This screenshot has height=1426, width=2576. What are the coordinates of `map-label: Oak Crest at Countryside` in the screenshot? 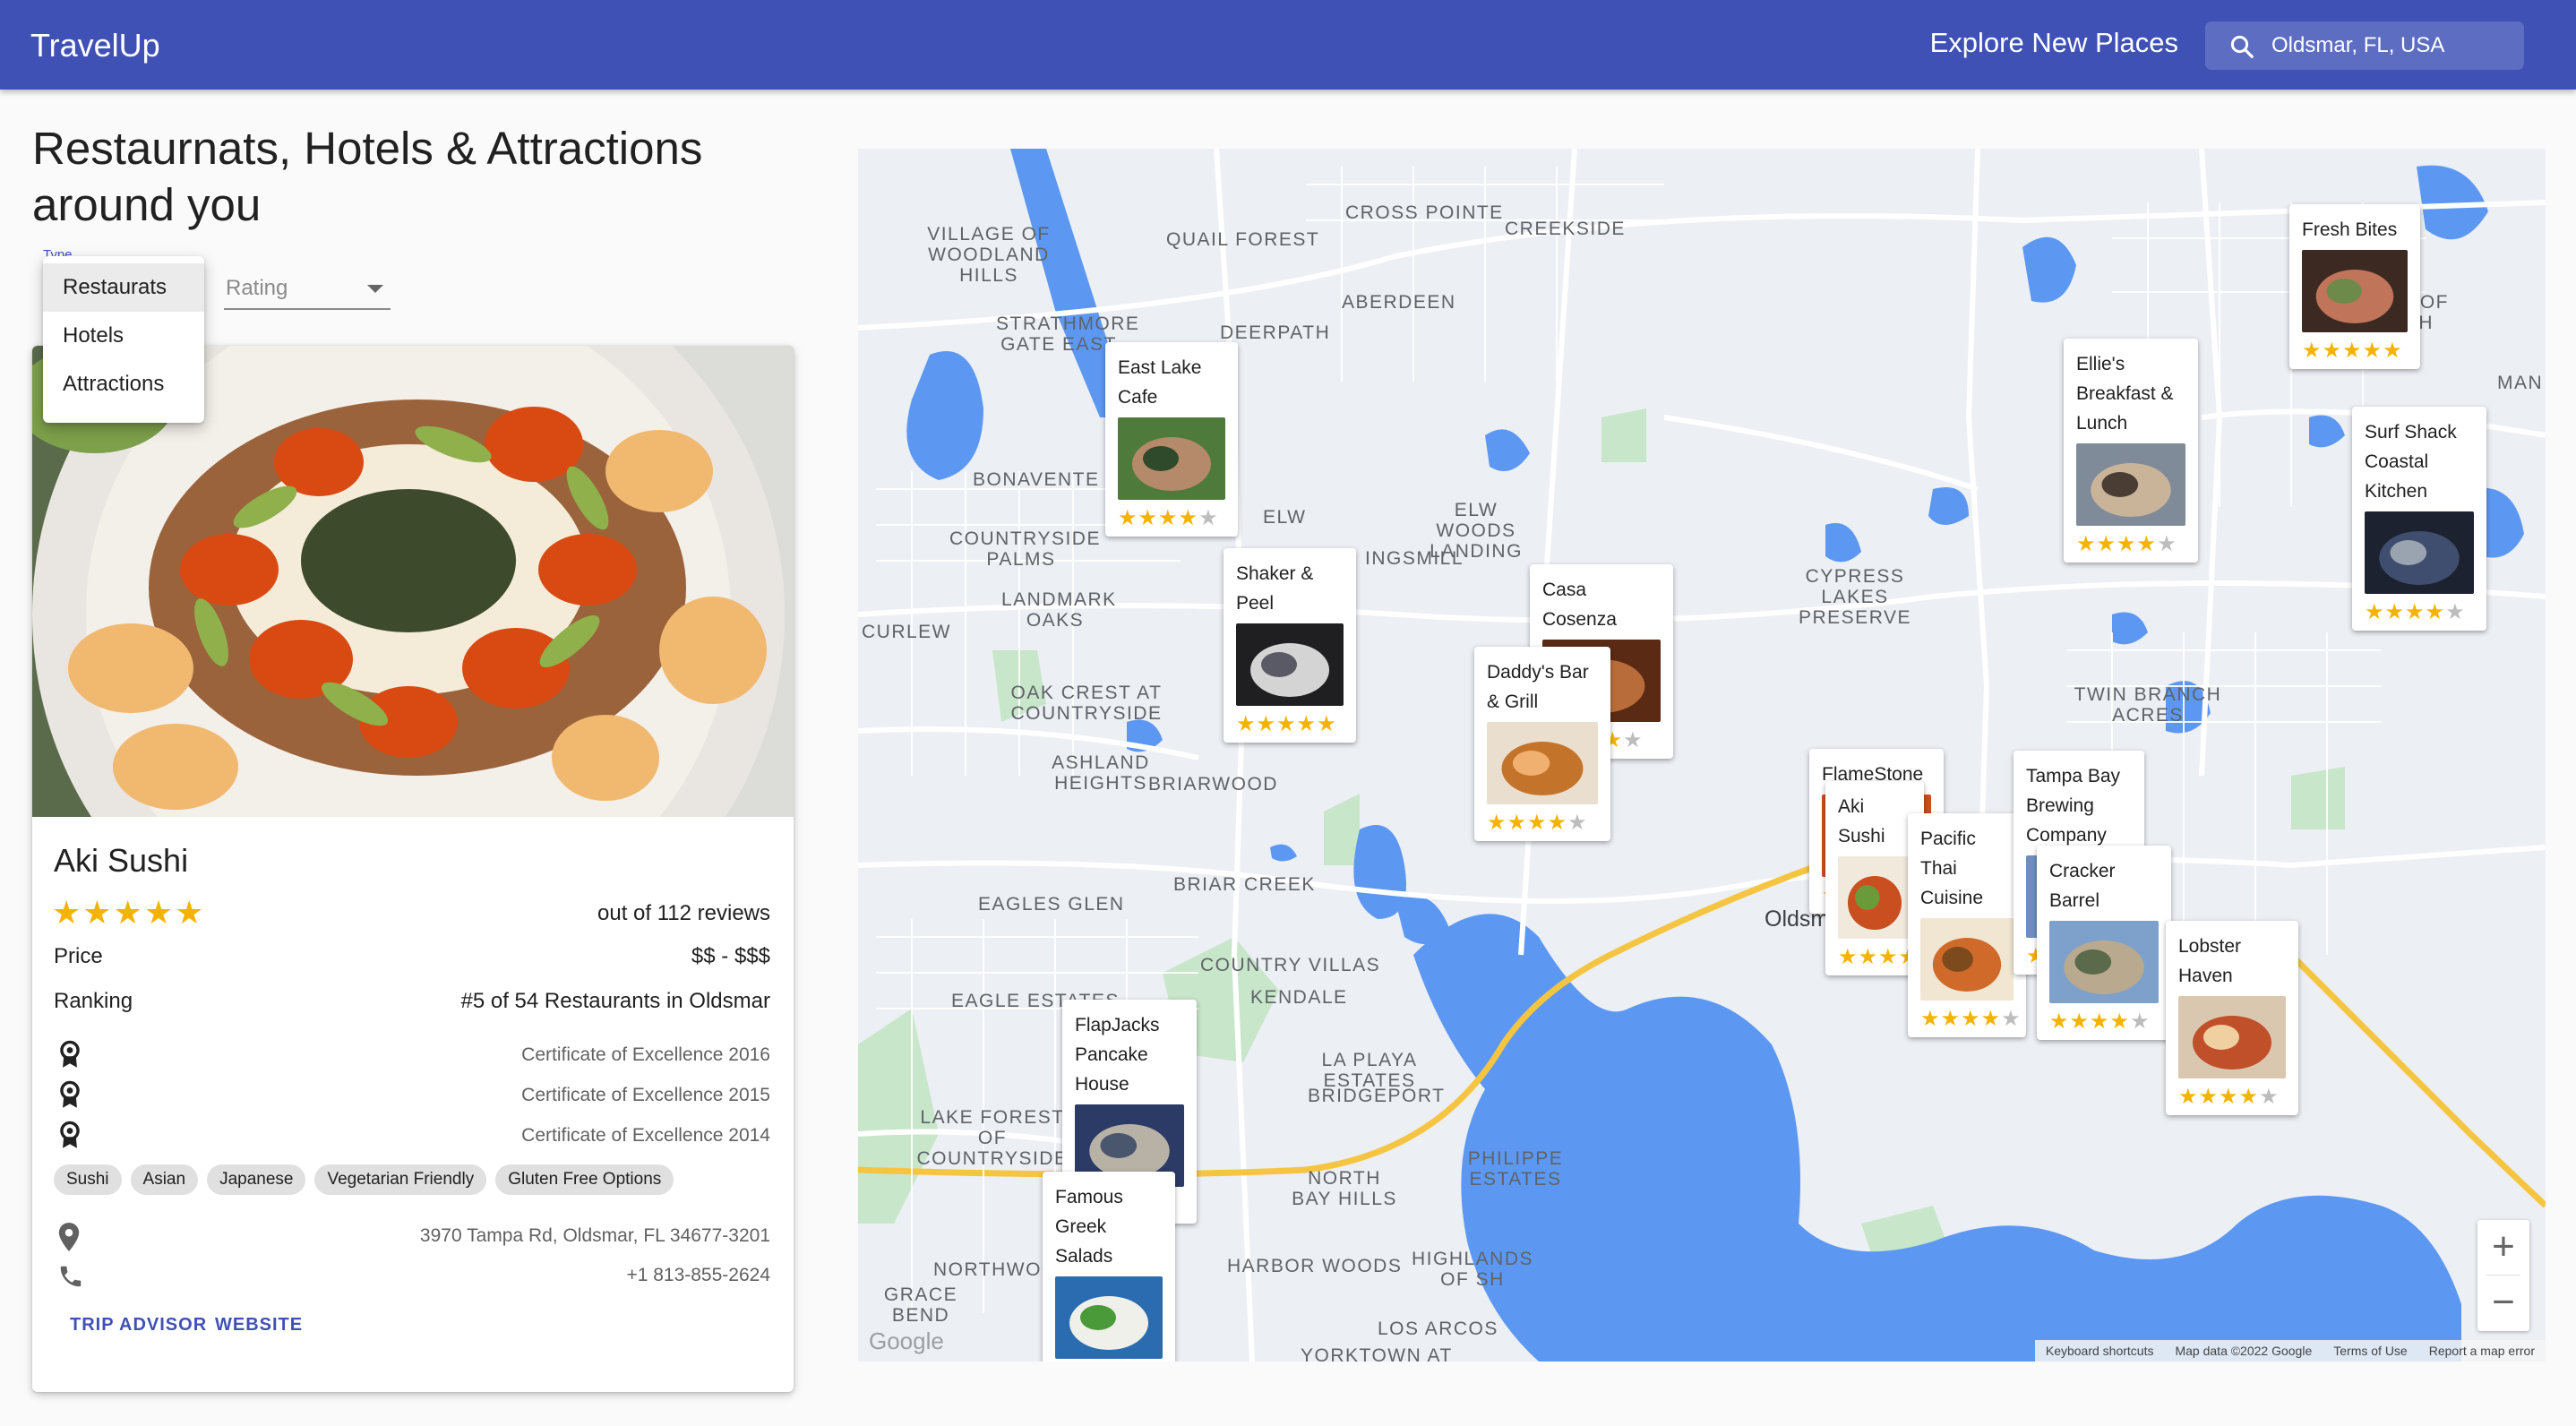 It's located at (1086, 703).